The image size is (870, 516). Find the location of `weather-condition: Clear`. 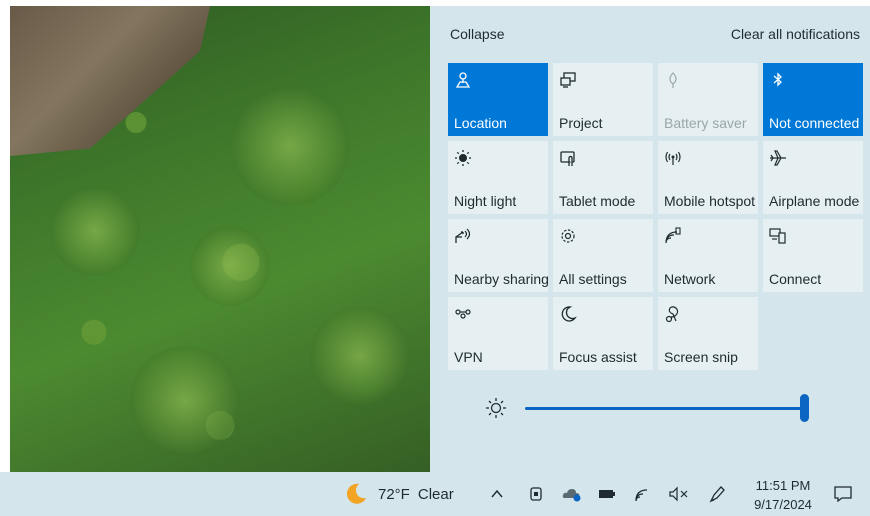

weather-condition: Clear is located at coordinates (435, 494).